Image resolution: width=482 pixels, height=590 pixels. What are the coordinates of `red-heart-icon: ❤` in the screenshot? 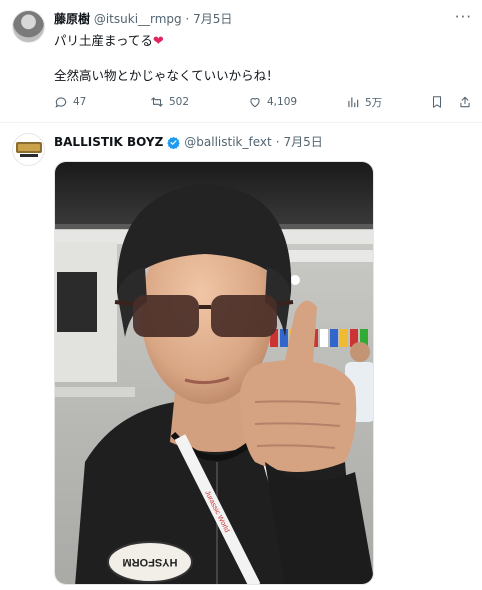 It's located at (158, 41).